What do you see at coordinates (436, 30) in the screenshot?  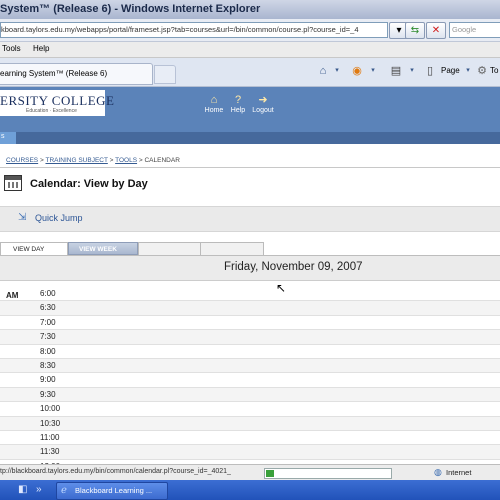 I see `stop-icon: ✕` at bounding box center [436, 30].